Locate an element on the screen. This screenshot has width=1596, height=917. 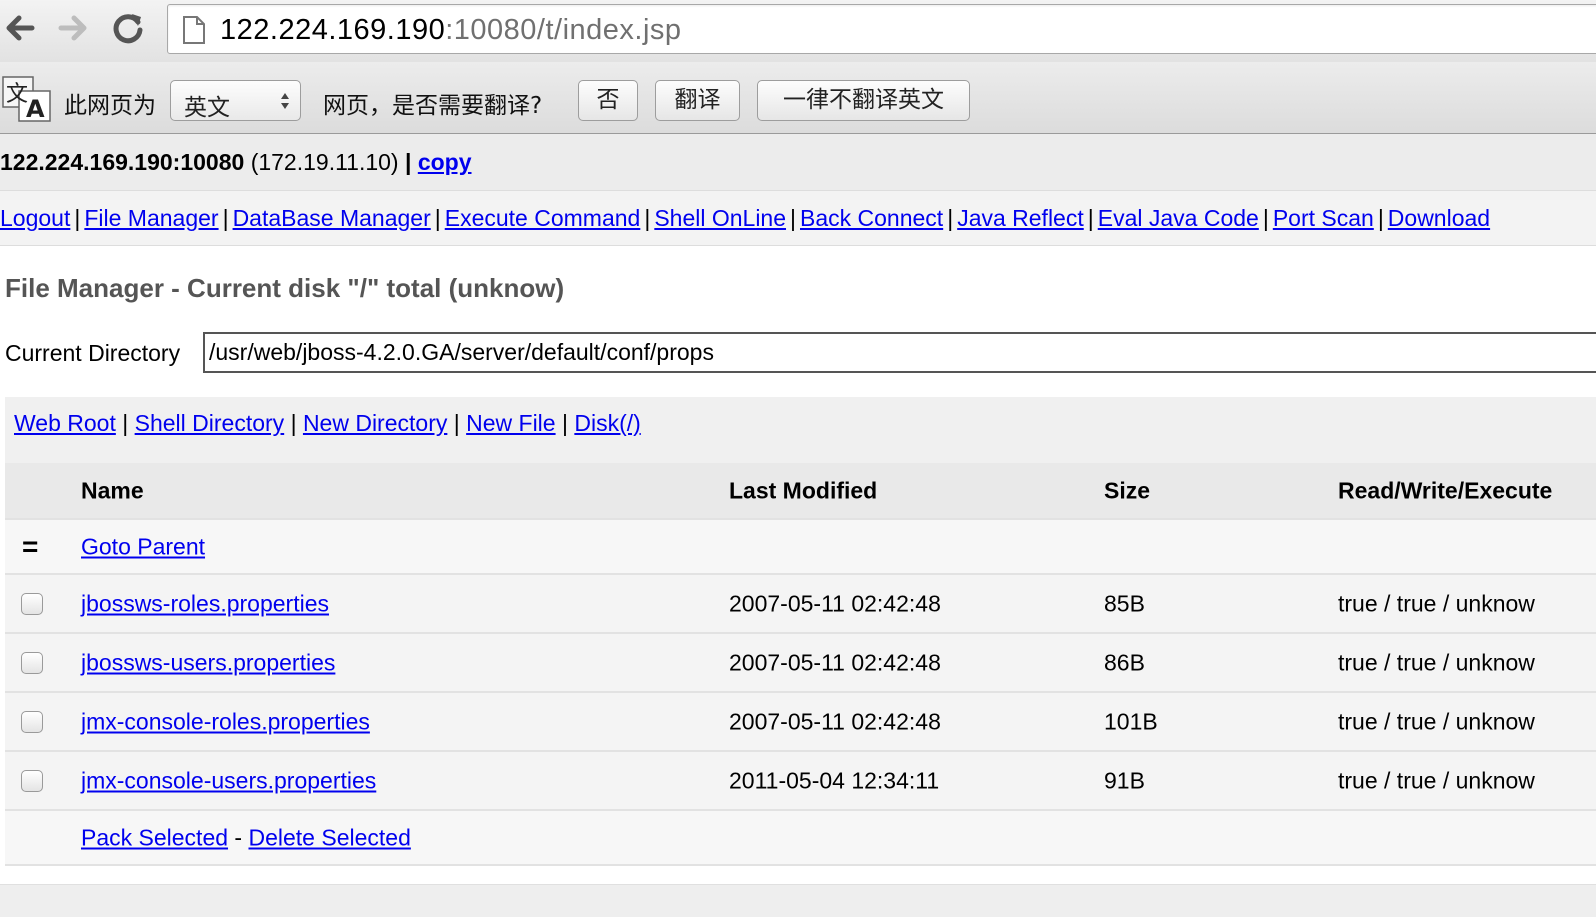
page-bottom-bar is located at coordinates (798, 900).